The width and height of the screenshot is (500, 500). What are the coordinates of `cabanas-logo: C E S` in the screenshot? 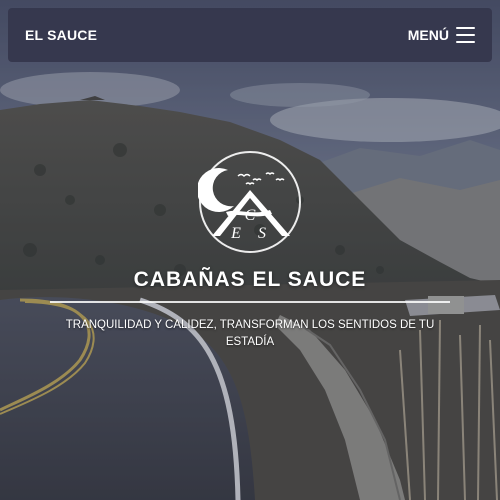 It's located at (249, 202).